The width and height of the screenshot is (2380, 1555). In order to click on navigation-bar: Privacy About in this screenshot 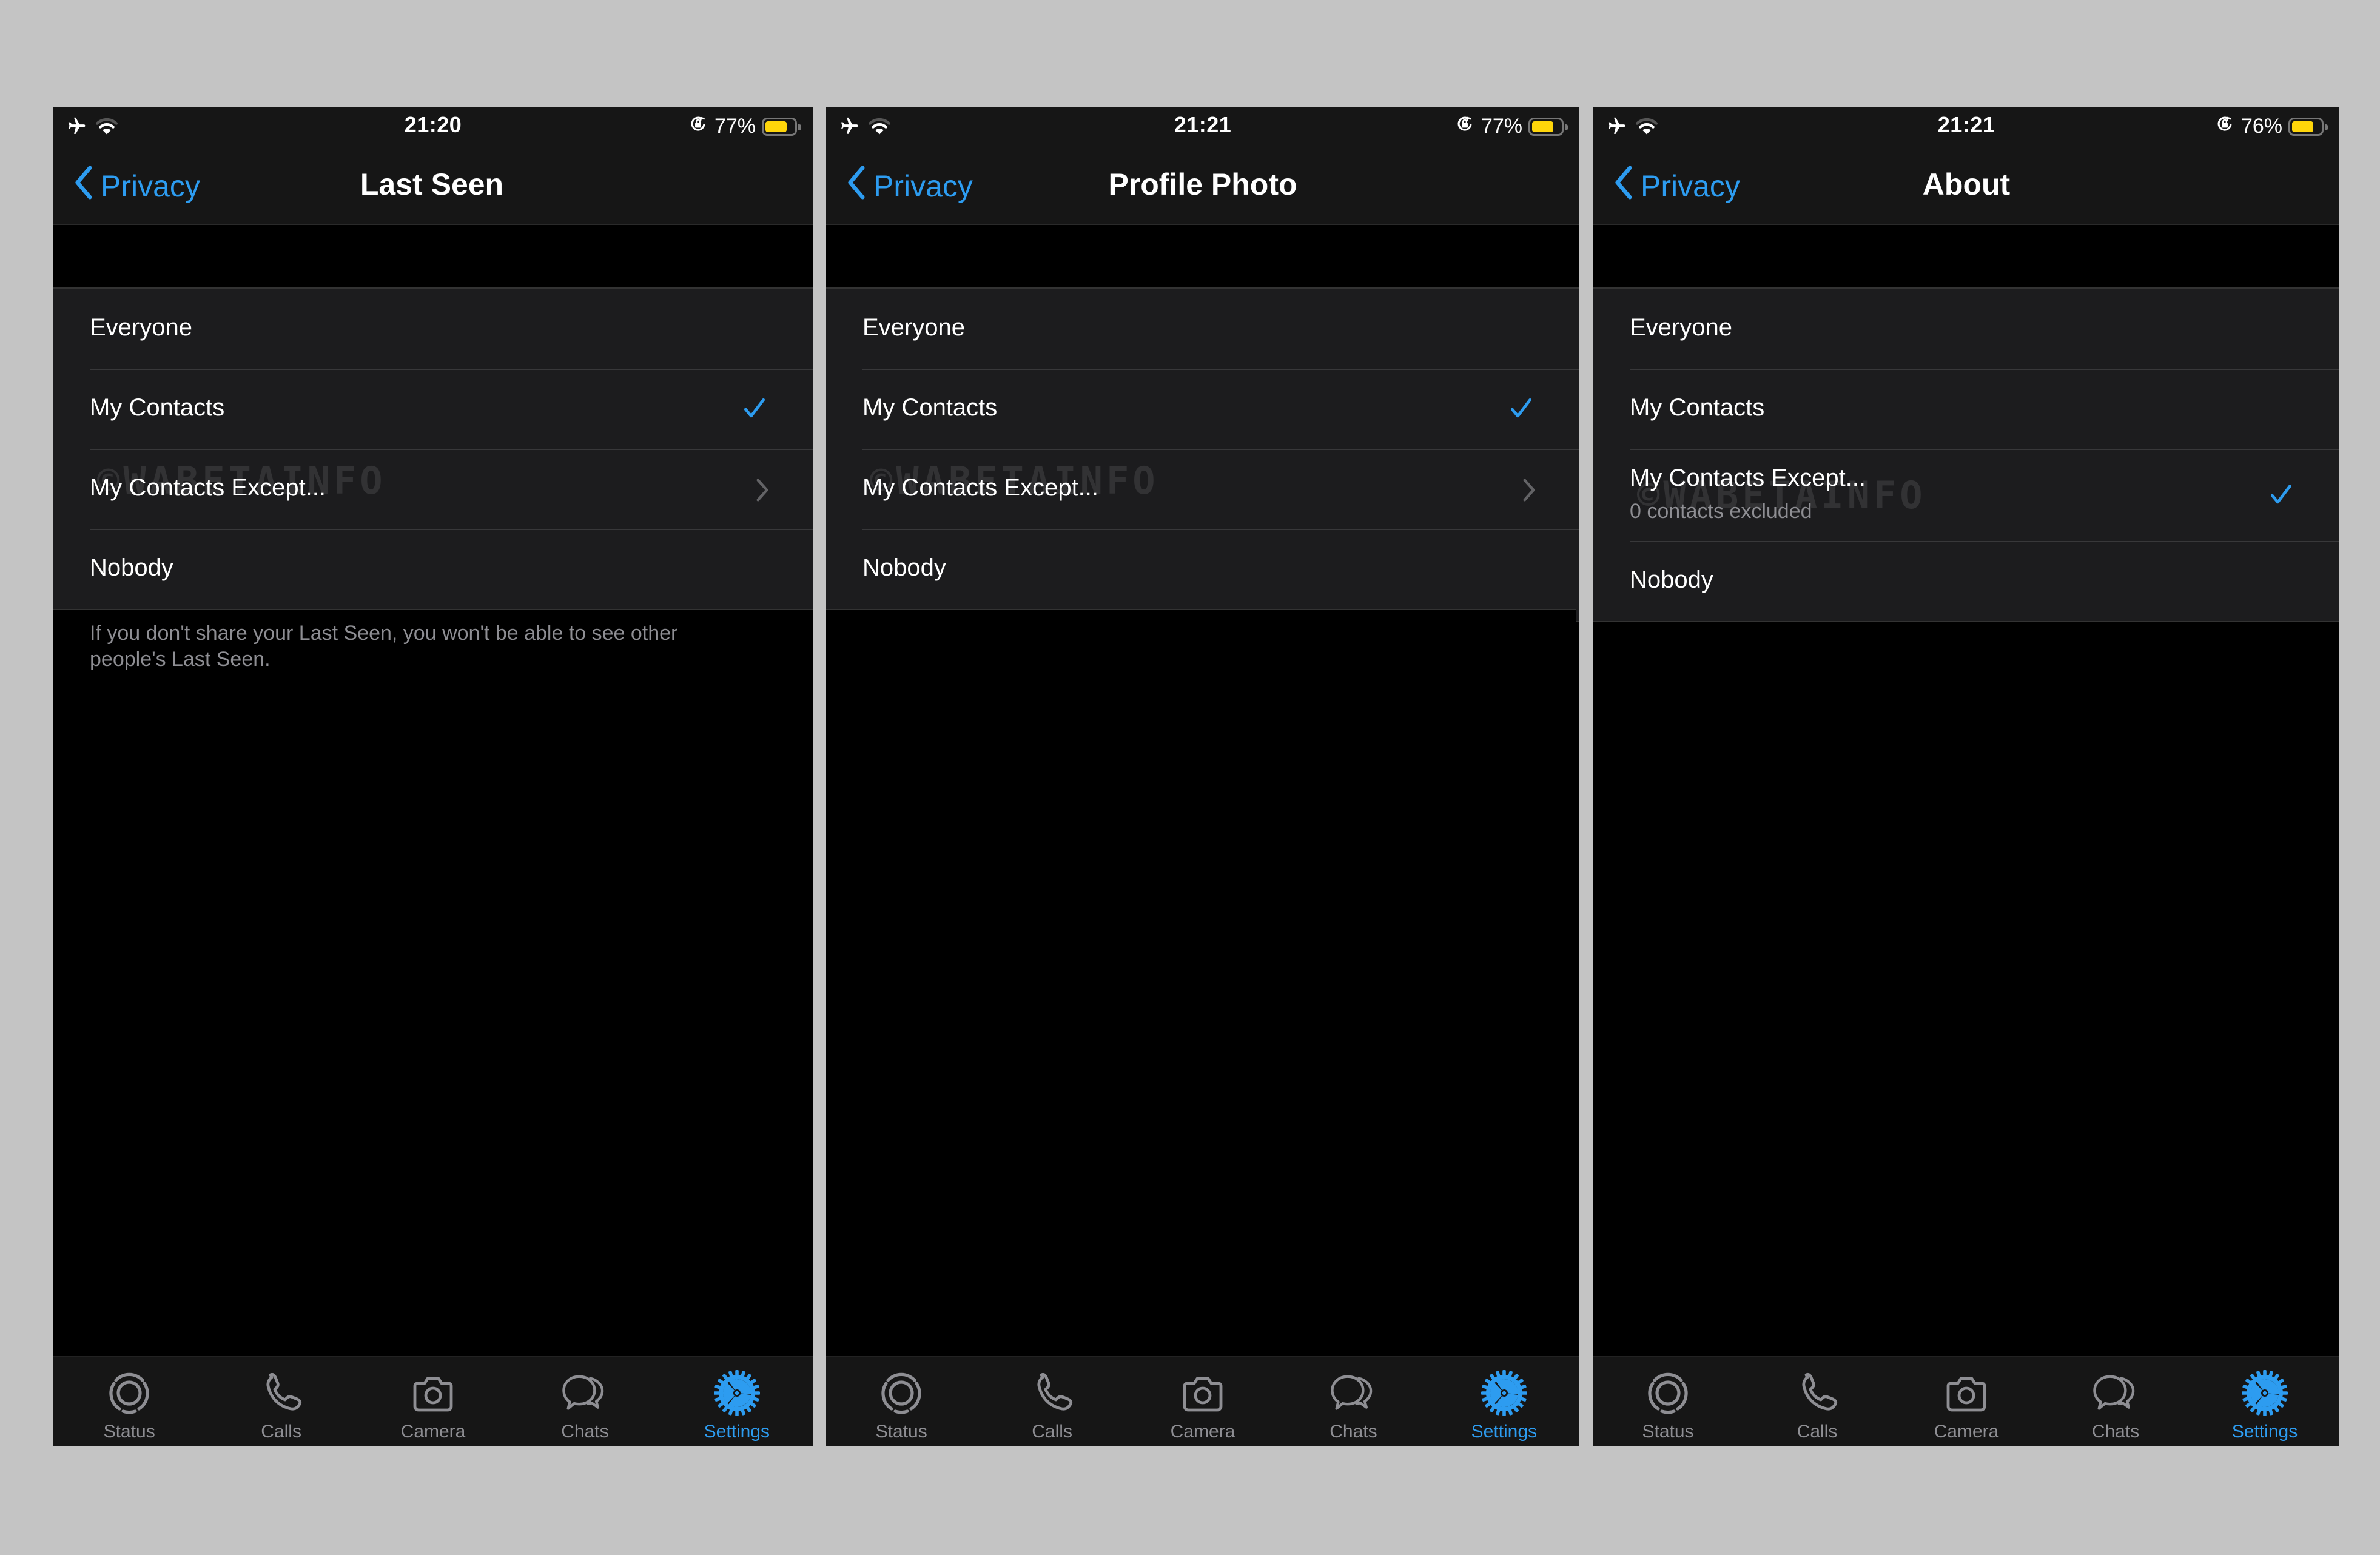, I will do `click(1966, 185)`.